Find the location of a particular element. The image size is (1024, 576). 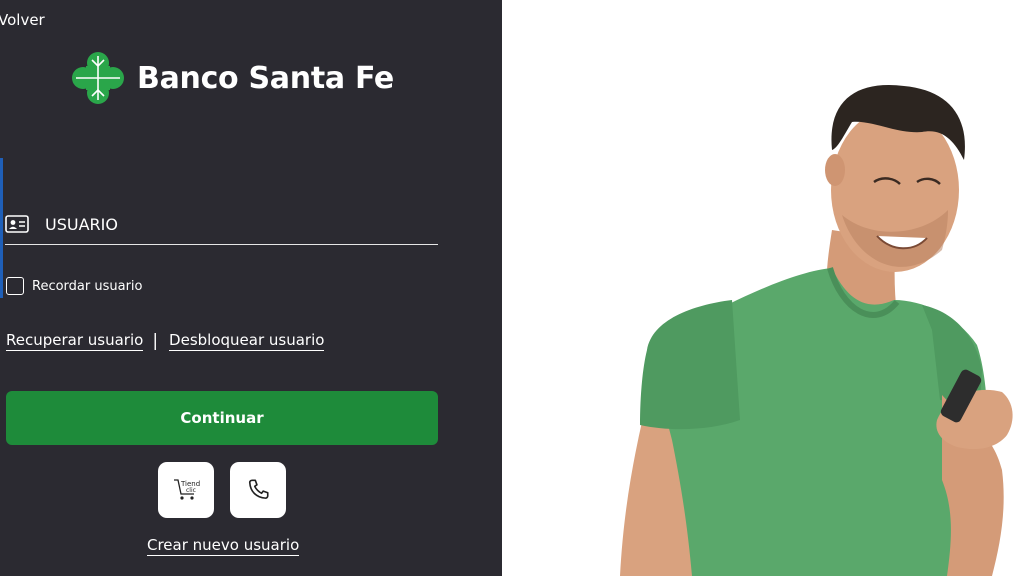

username-input is located at coordinates (241, 224).